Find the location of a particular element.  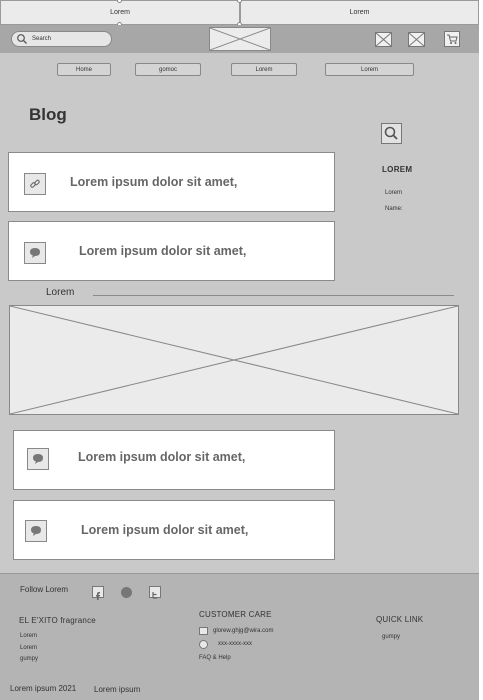

nav-lorem-1: Lorem is located at coordinates (264, 69).